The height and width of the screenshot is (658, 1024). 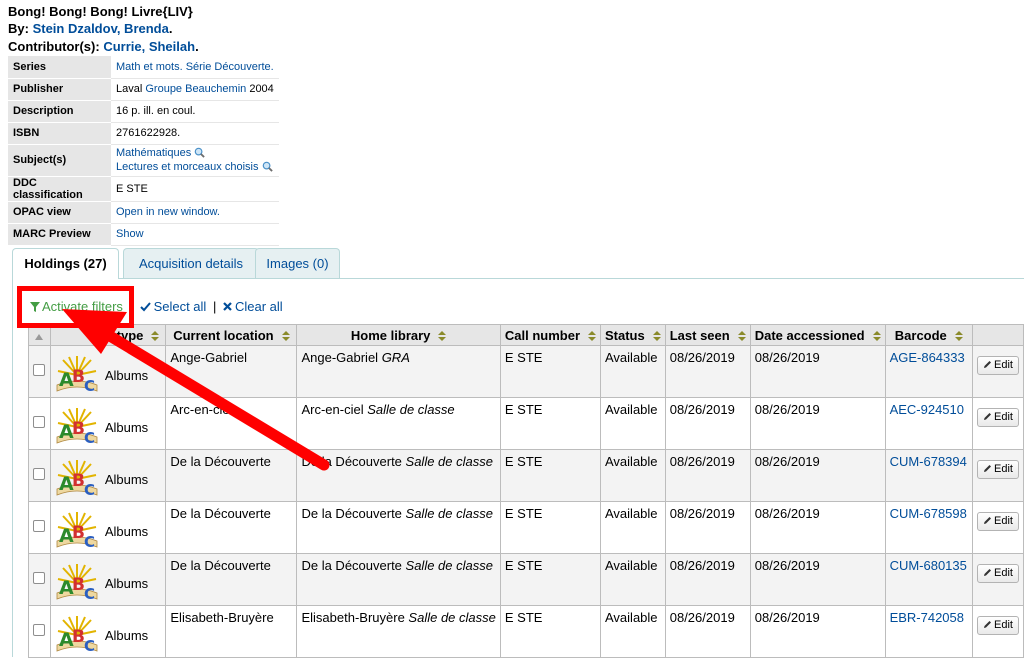 What do you see at coordinates (191, 263) in the screenshot?
I see `tab-acquisition-details: Acquisition details` at bounding box center [191, 263].